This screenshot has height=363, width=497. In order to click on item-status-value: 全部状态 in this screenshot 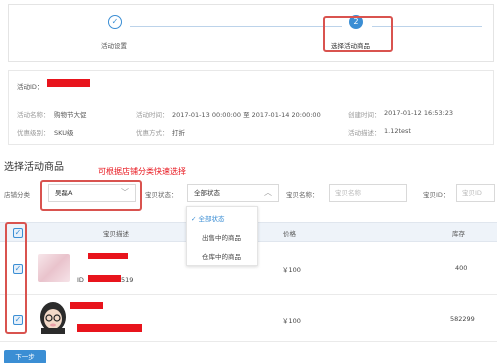, I will do `click(207, 193)`.